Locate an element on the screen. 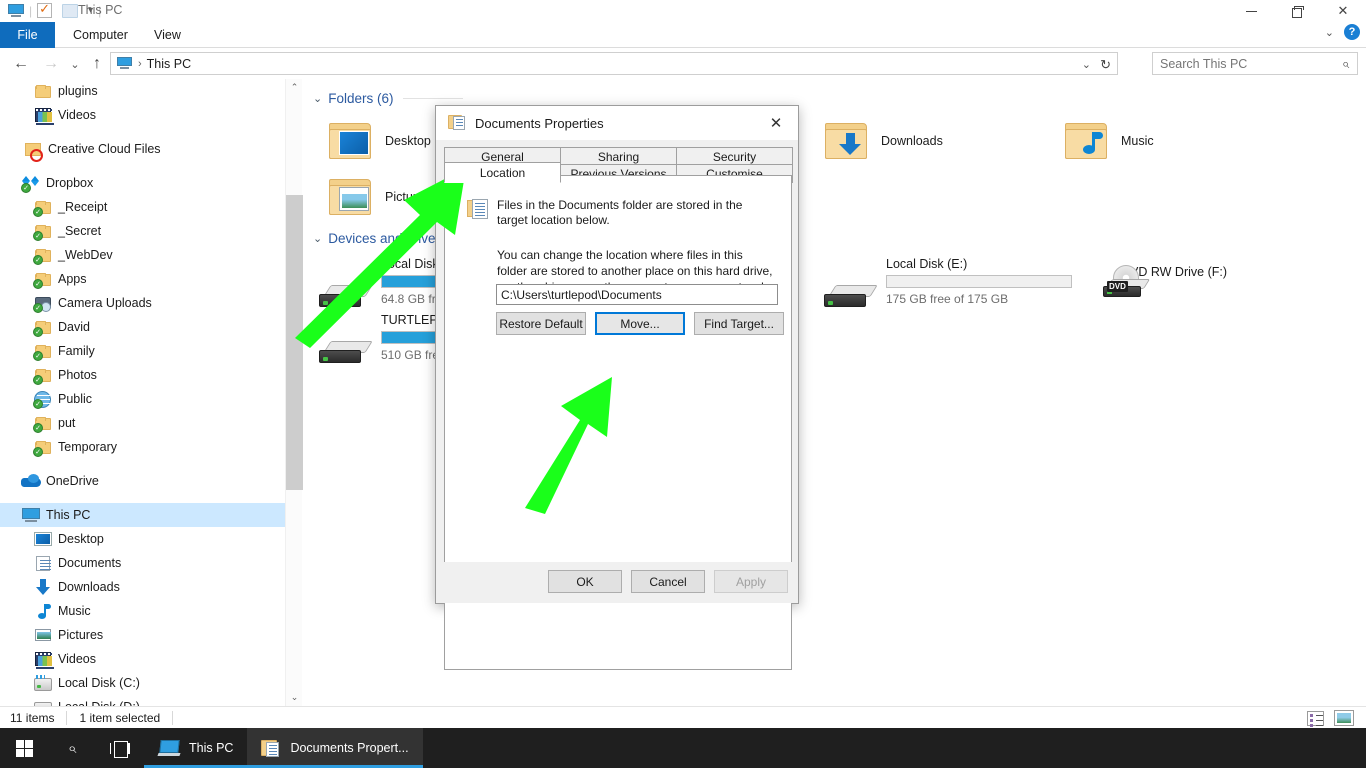  window-controls: ✕ is located at coordinates (1297, 11).